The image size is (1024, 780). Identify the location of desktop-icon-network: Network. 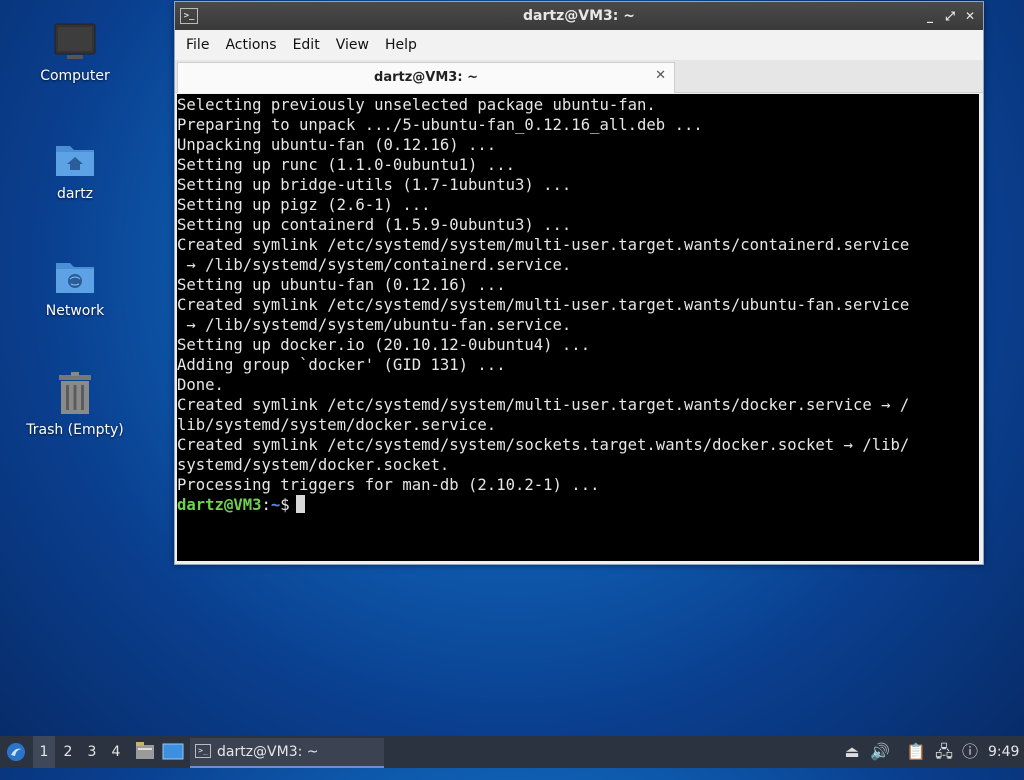
(75, 288).